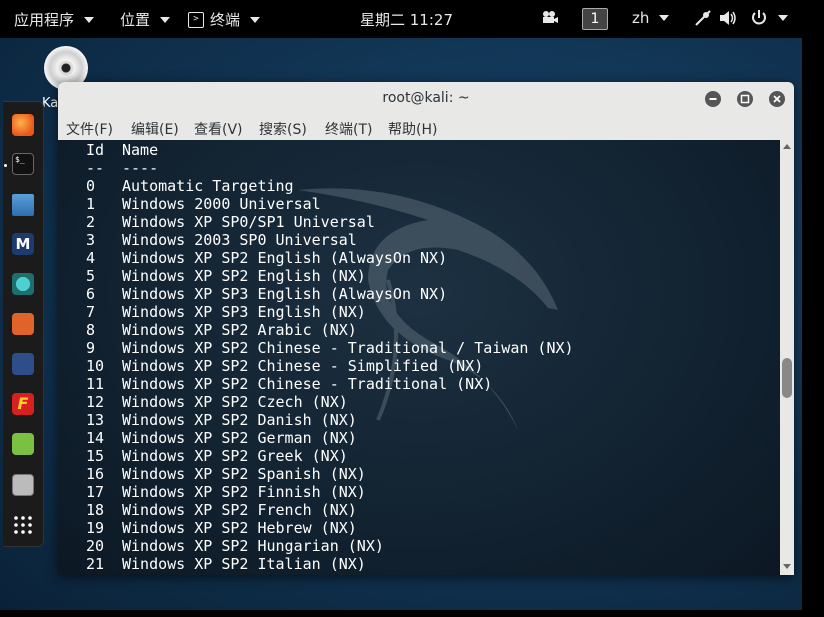 The height and width of the screenshot is (617, 824). I want to click on scroll-up-icon, so click(787, 146).